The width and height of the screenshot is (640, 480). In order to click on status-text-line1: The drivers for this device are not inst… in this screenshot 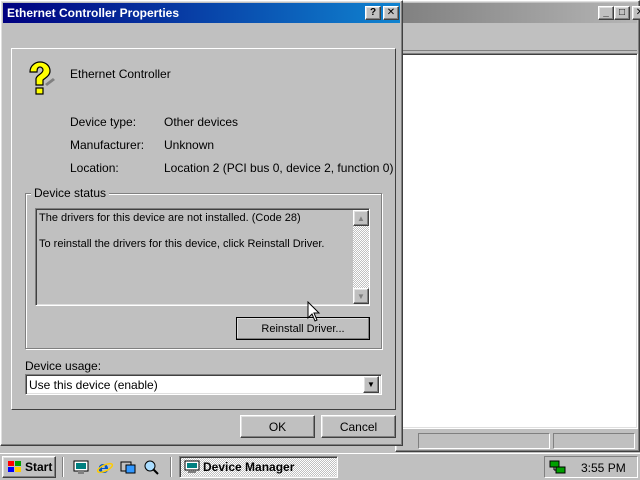, I will do `click(170, 218)`.